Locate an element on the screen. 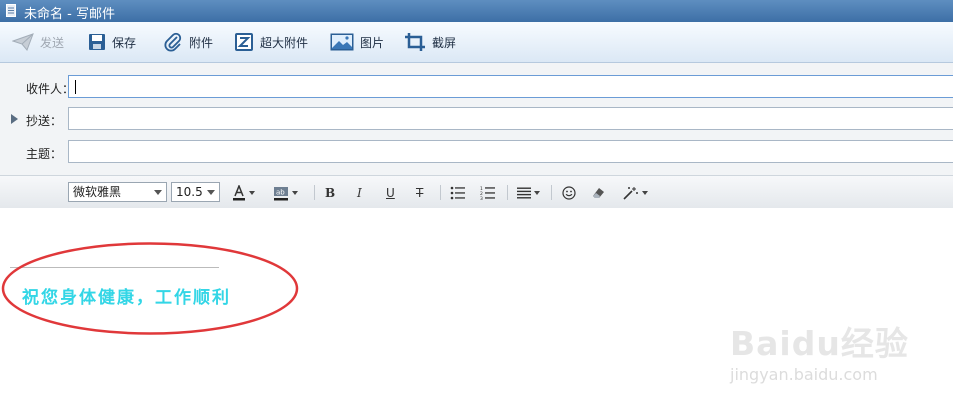 This screenshot has height=400, width=953. numbered-list-button: 1 2 3 is located at coordinates (488, 193).